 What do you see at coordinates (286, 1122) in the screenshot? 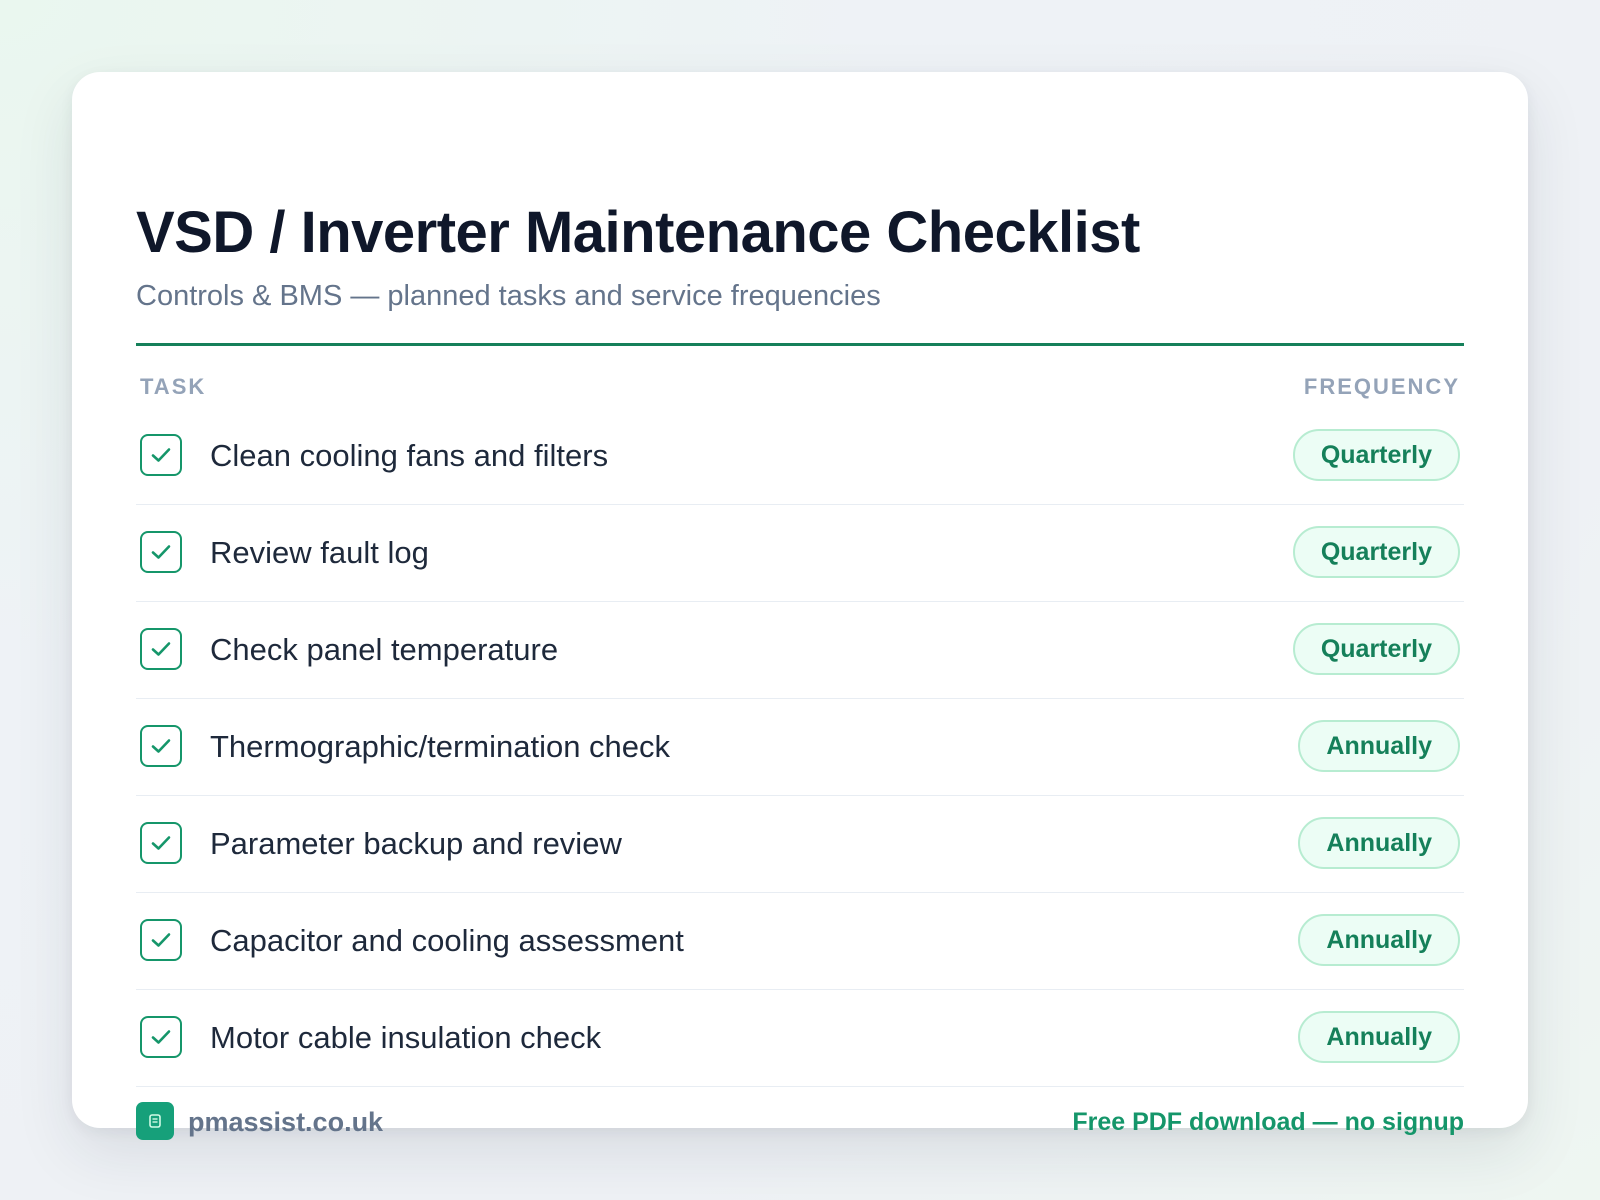
I see `site-name: pmassist.co.uk` at bounding box center [286, 1122].